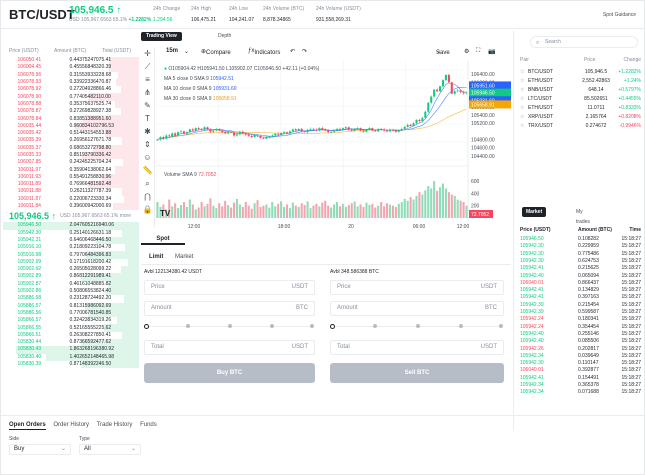 Image resolution: width=645 pixels, height=475 pixels. I want to click on order-book-row: 105866.57 0.324238 34319.26, so click(70, 321).